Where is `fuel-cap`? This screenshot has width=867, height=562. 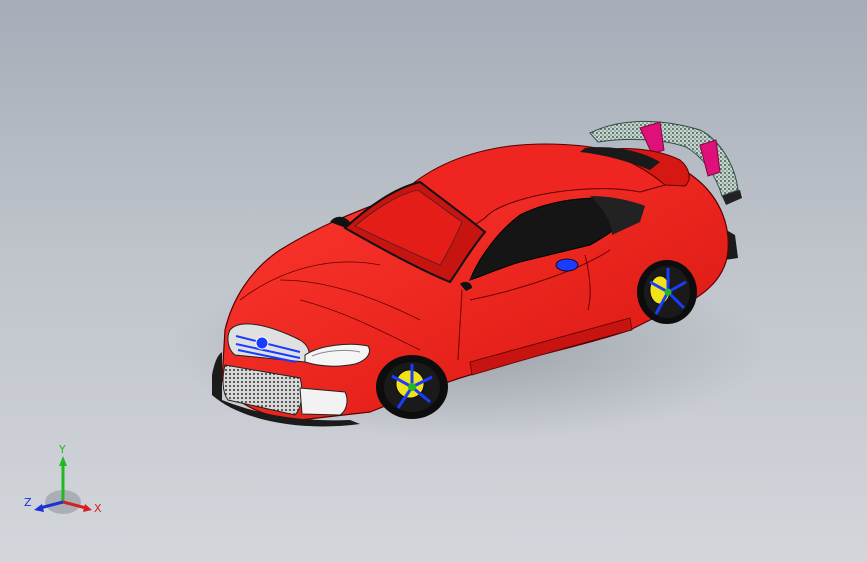
fuel-cap is located at coordinates (567, 265).